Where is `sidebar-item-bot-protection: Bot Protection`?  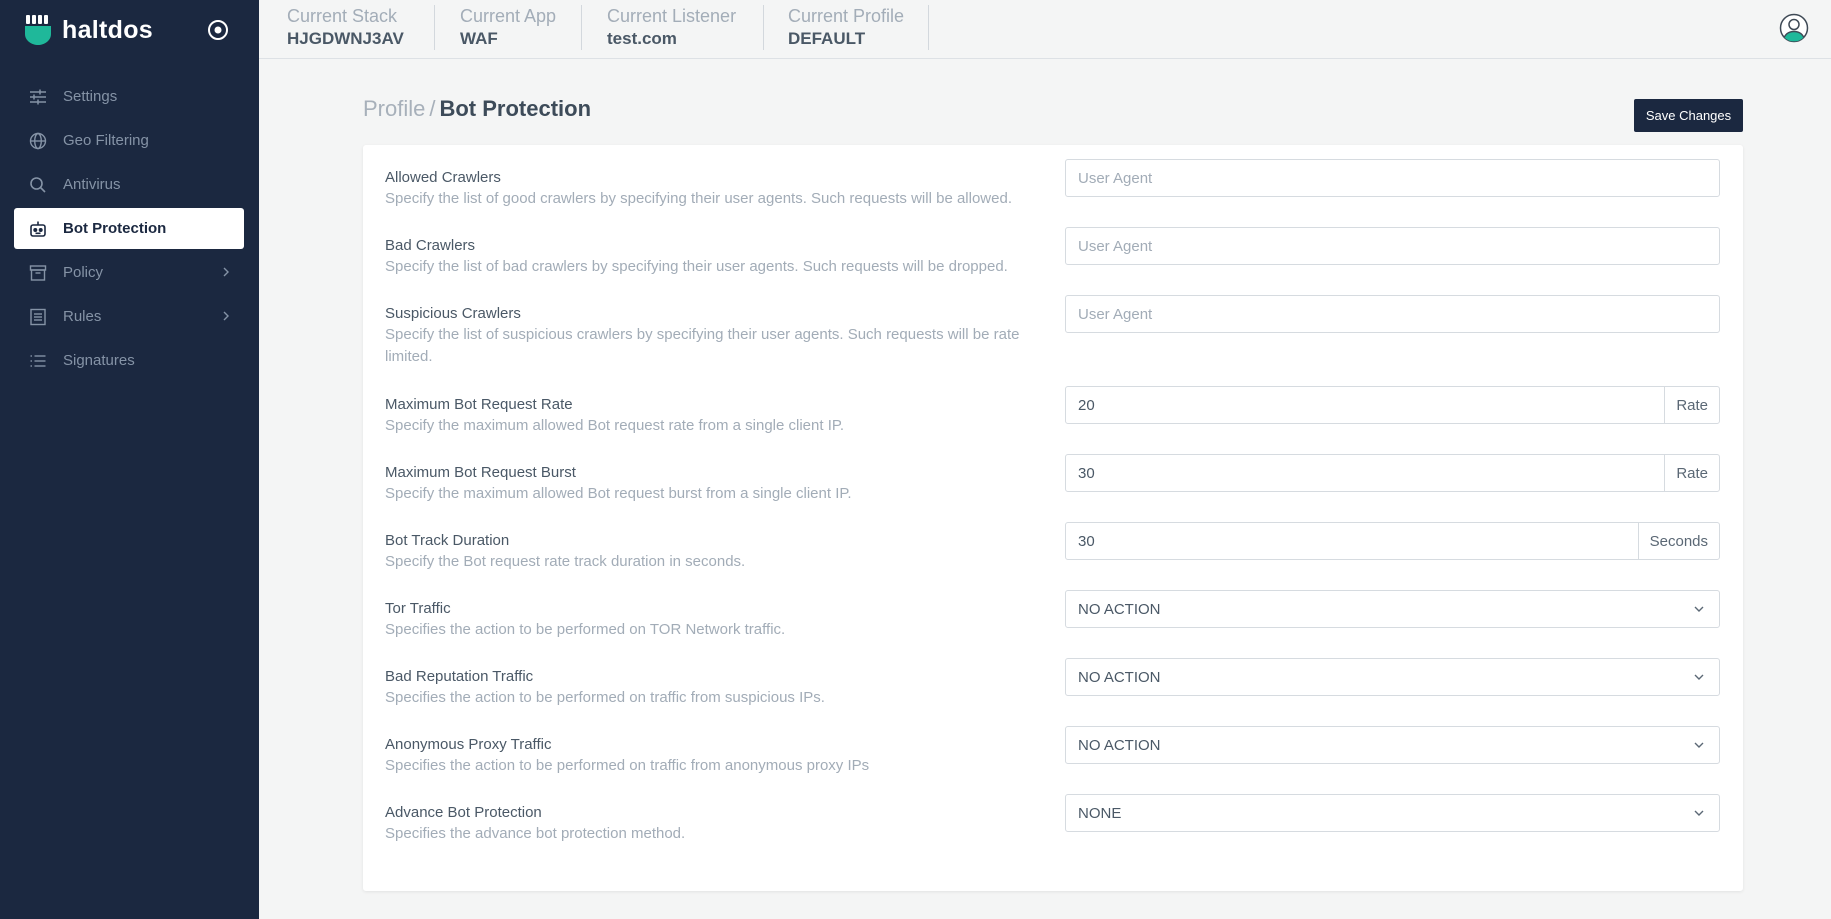 sidebar-item-bot-protection: Bot Protection is located at coordinates (129, 228).